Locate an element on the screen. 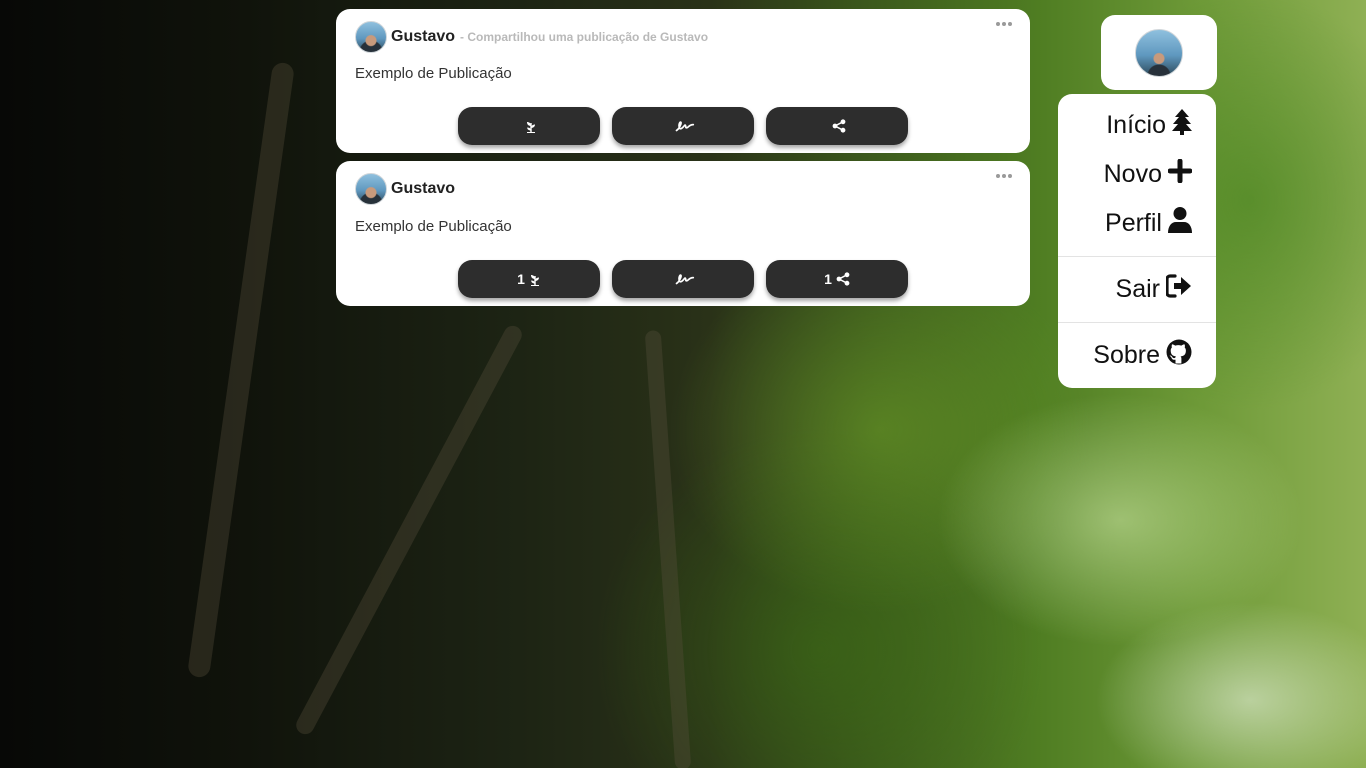 This screenshot has width=1366, height=768. menu-item-label: Perfil is located at coordinates (1133, 223).